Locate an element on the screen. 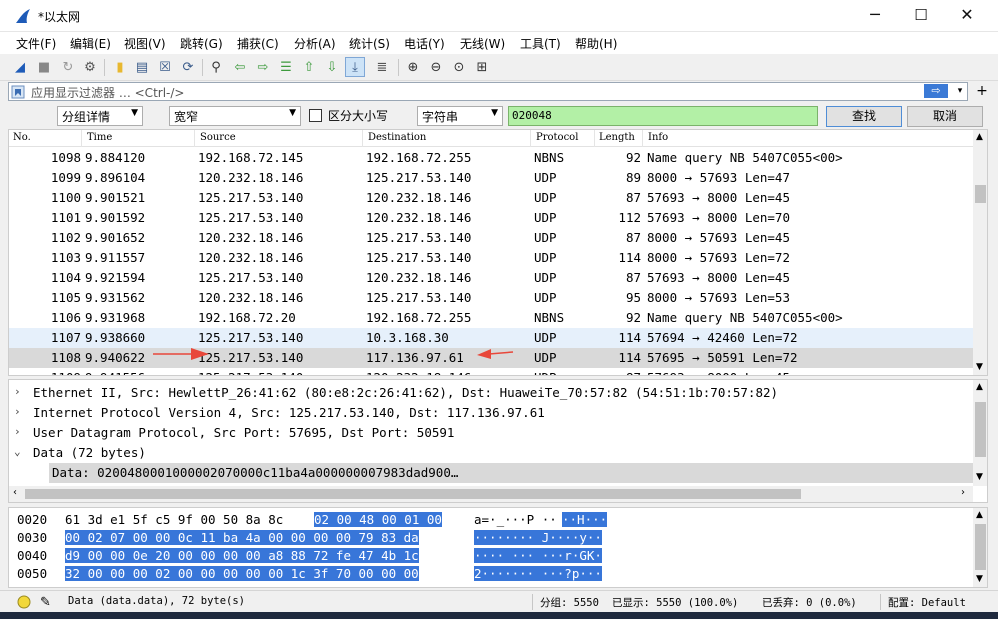 This screenshot has height=619, width=998. go-forward-icon: ⇨ is located at coordinates (263, 67).